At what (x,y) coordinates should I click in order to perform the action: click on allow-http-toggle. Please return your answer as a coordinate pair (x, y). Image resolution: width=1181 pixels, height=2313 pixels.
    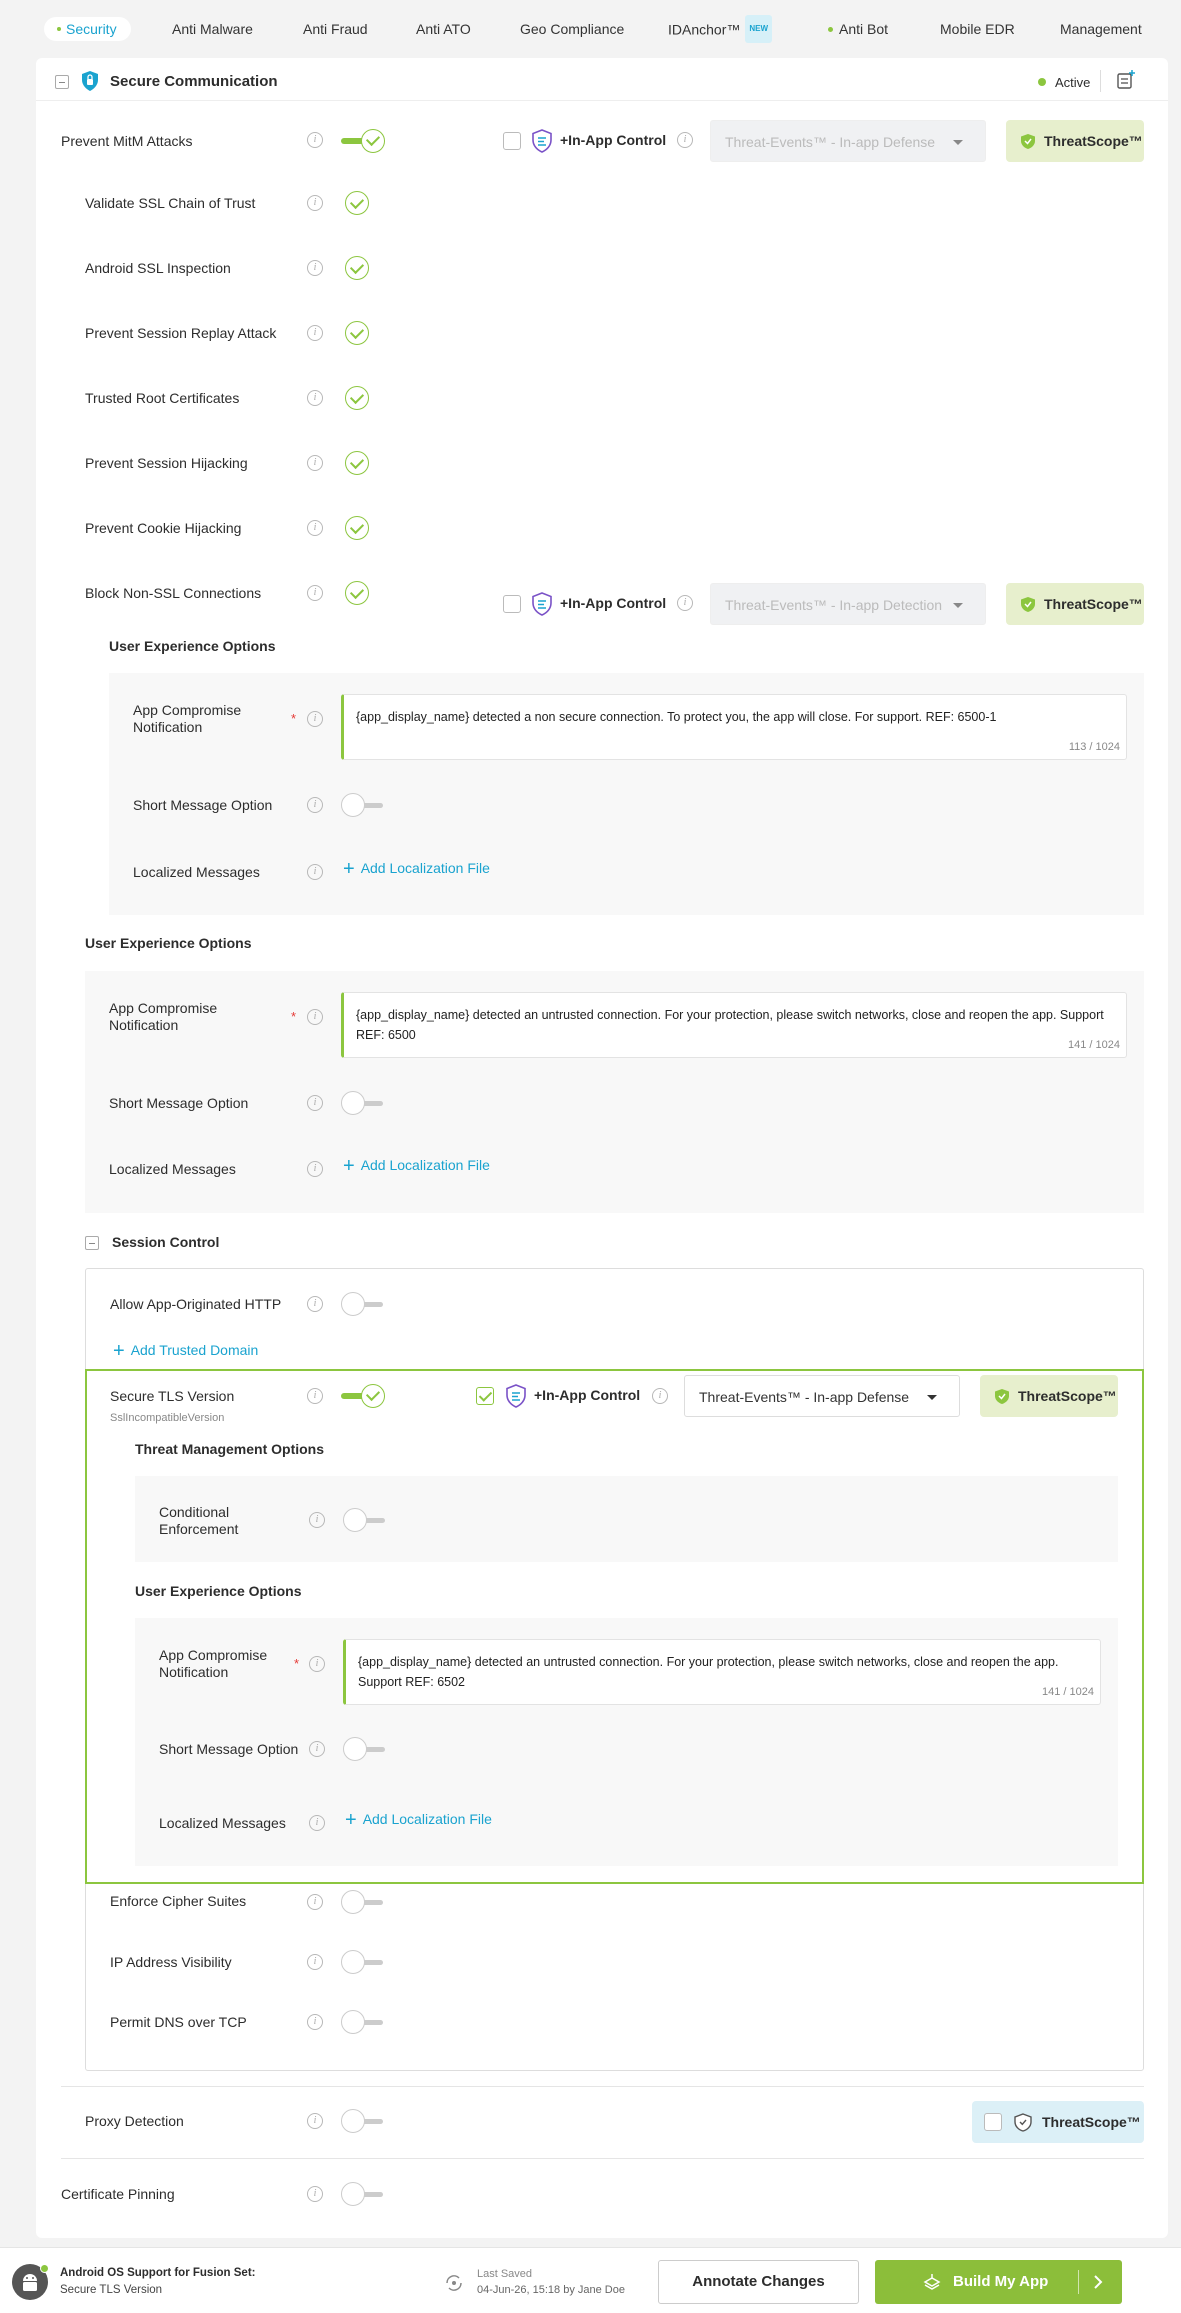
    Looking at the image, I should click on (364, 1304).